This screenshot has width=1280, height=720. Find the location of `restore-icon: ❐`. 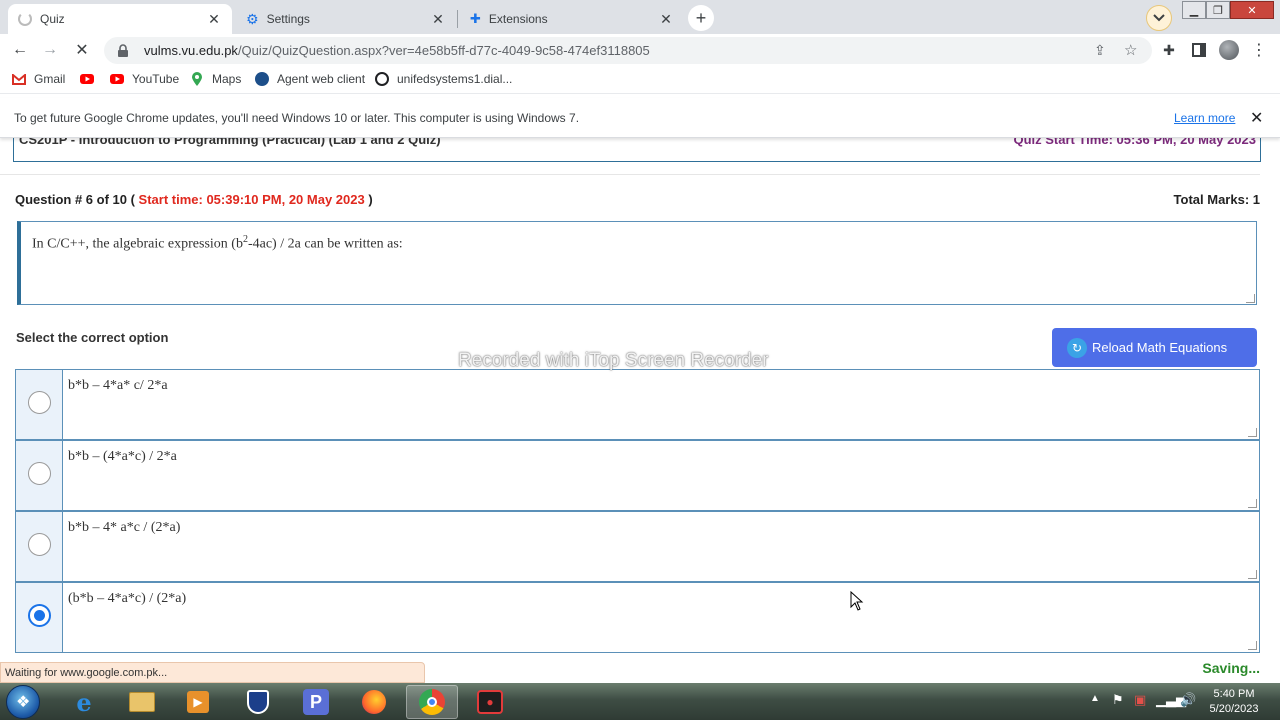

restore-icon: ❐ is located at coordinates (1218, 10).